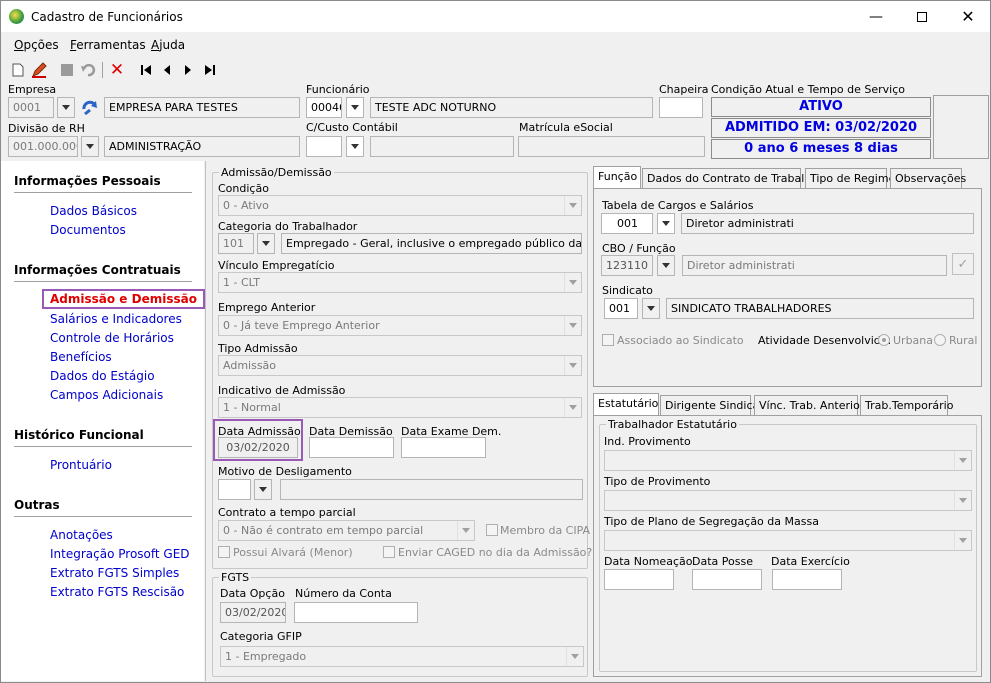 Image resolution: width=991 pixels, height=683 pixels. I want to click on nav-beneficios: Benefícios, so click(81, 357).